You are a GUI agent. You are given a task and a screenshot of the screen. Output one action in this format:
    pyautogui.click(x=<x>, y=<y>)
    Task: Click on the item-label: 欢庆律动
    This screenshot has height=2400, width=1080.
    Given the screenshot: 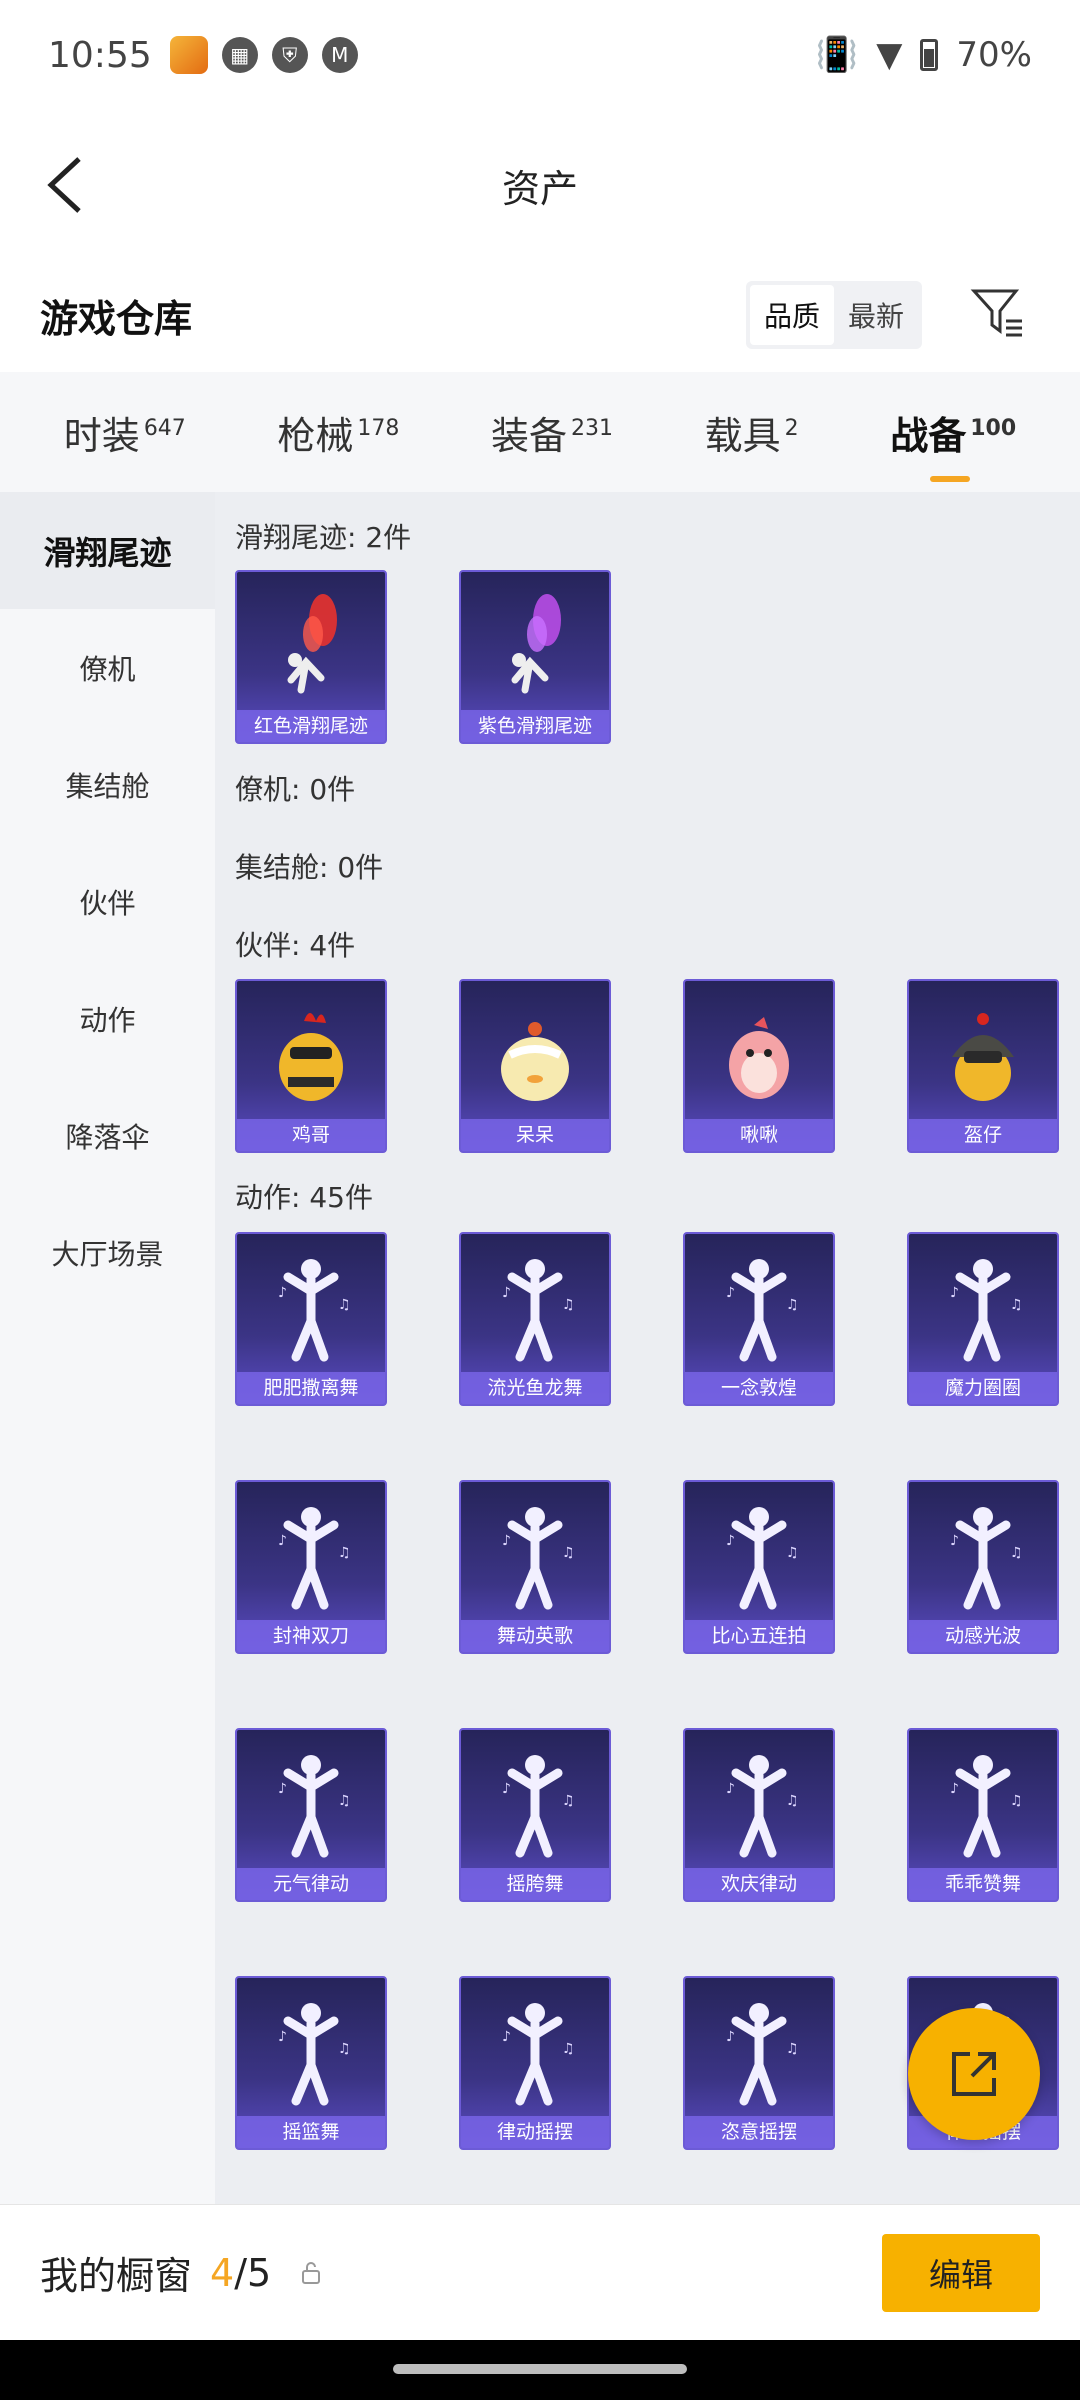 What is the action you would take?
    pyautogui.click(x=759, y=1884)
    